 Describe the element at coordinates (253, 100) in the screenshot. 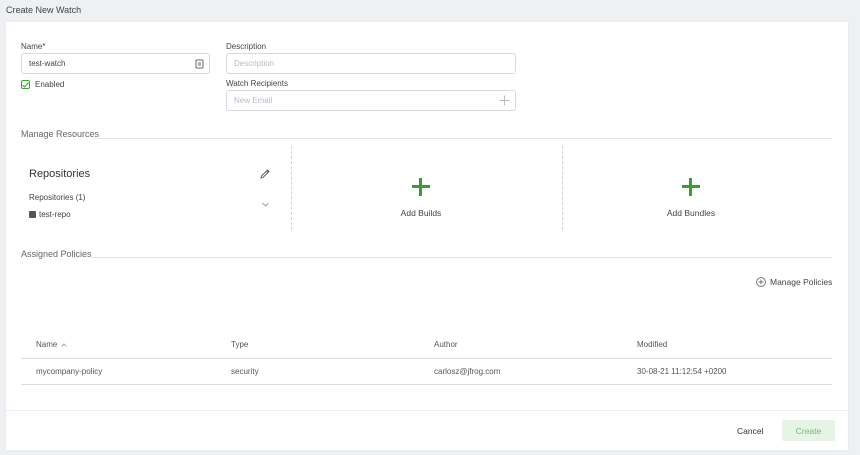

I see `recipients-placeholder: New Email` at that location.